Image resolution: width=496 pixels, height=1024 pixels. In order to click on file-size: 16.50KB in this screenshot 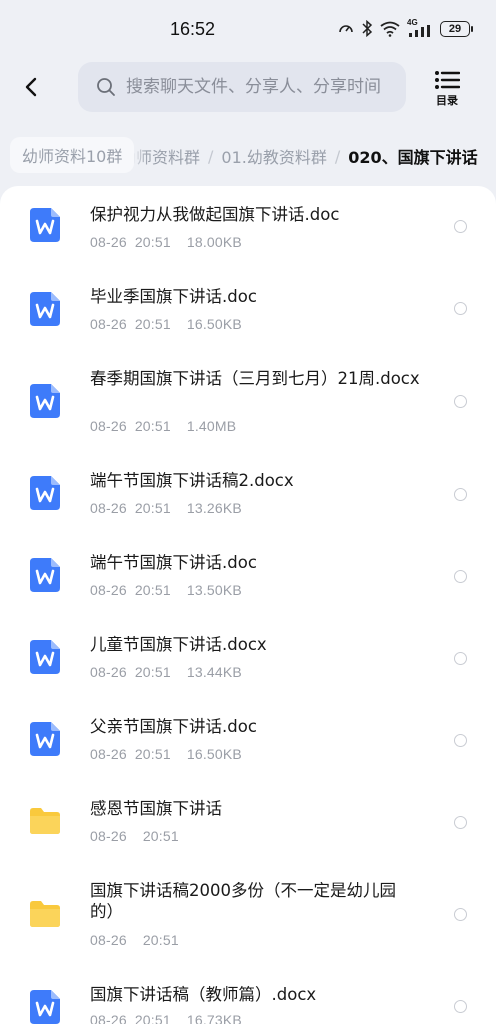, I will do `click(214, 754)`.